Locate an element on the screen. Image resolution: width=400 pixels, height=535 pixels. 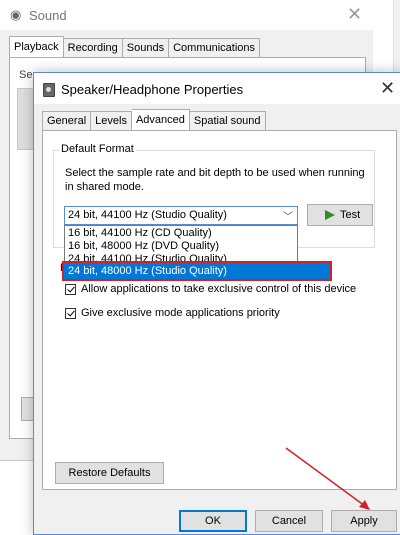
test-button: Test is located at coordinates (340, 215).